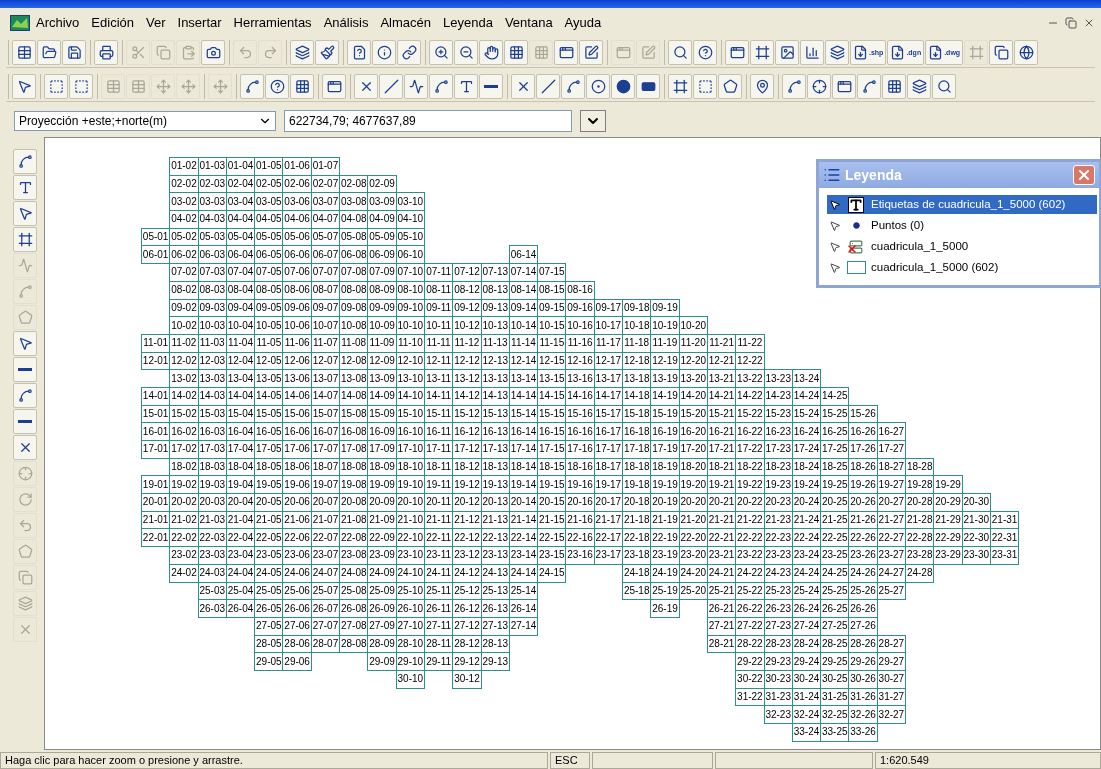  I want to click on map-grid-cell: 29-13, so click(495, 661).